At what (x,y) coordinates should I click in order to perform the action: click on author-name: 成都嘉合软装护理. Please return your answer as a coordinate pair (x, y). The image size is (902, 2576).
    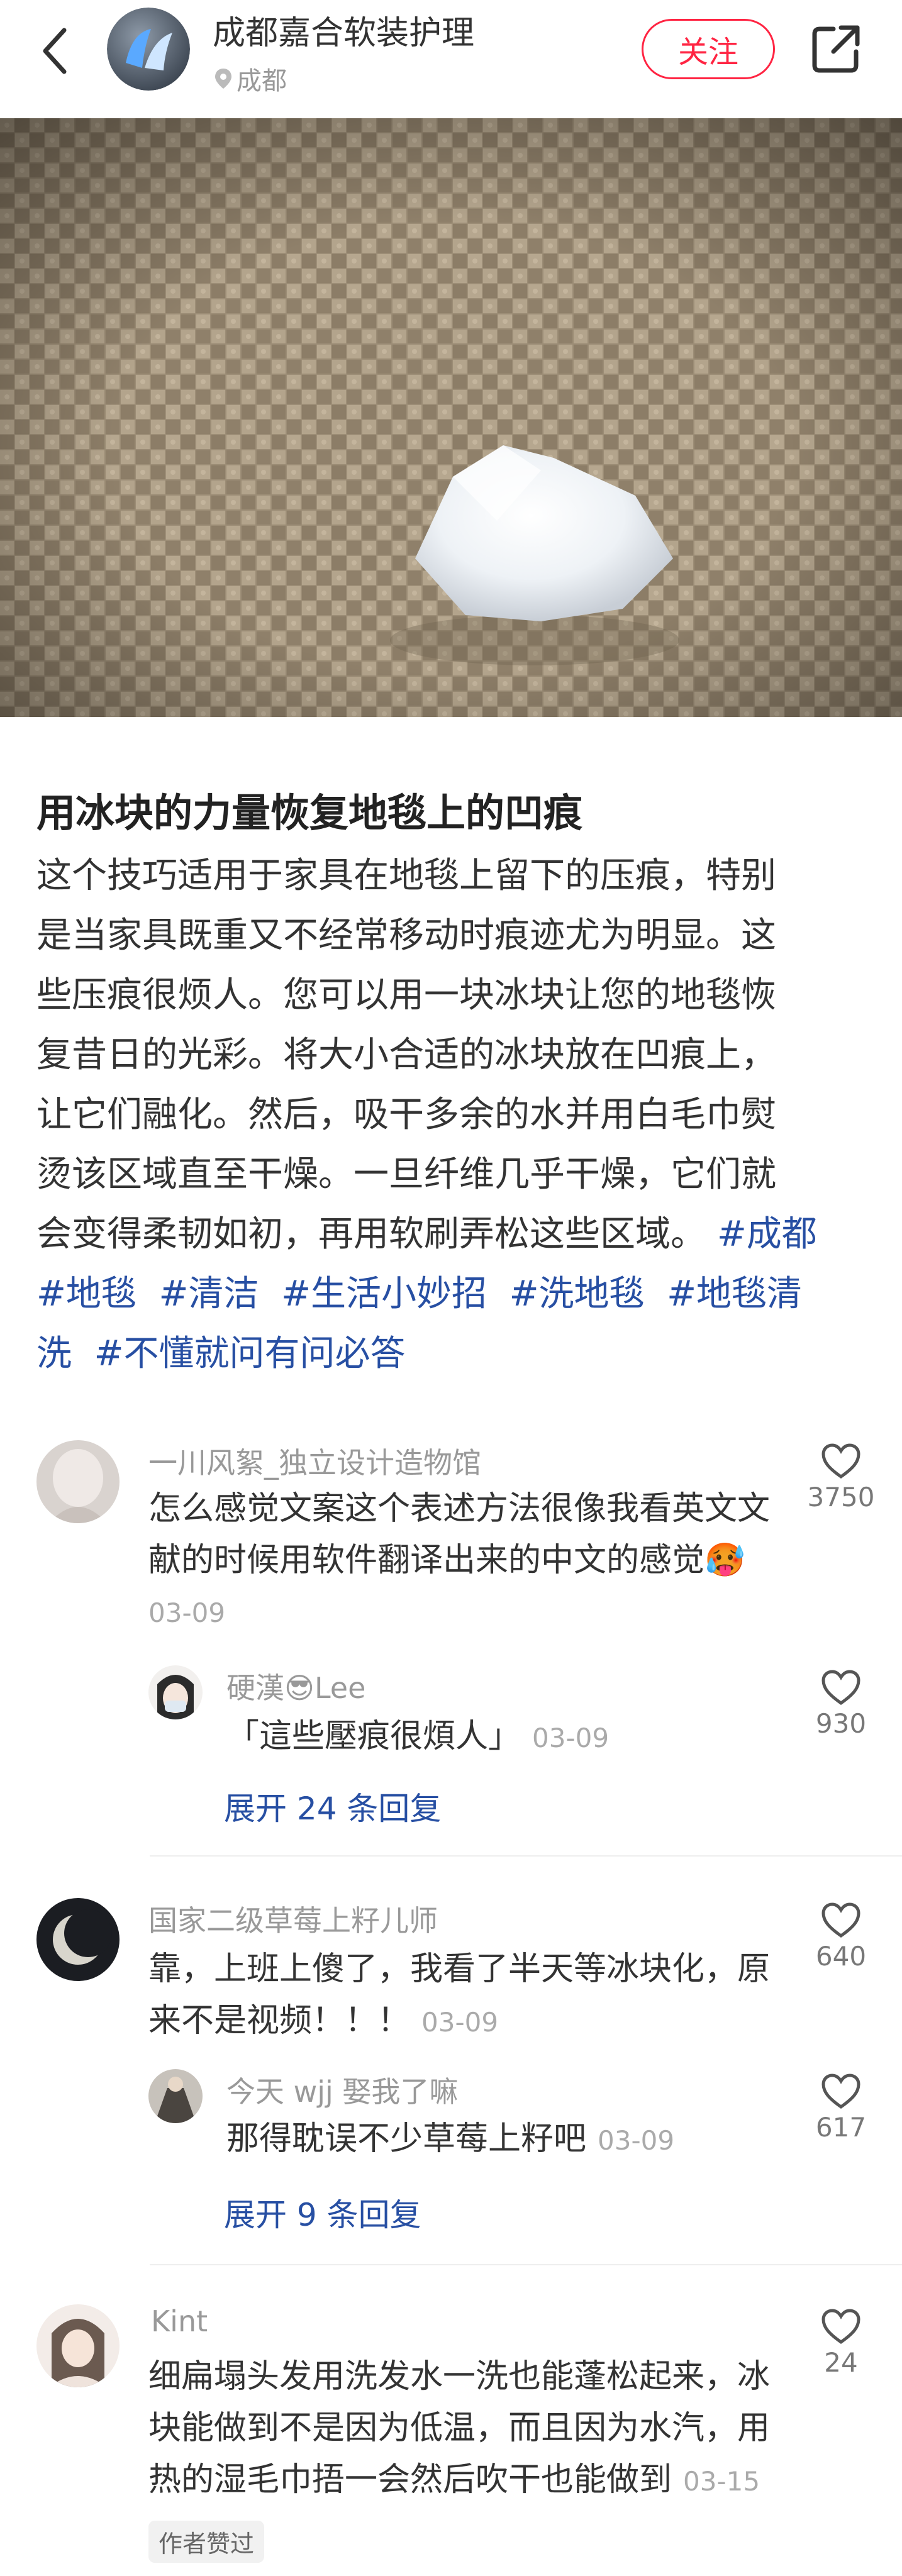
    Looking at the image, I should click on (344, 29).